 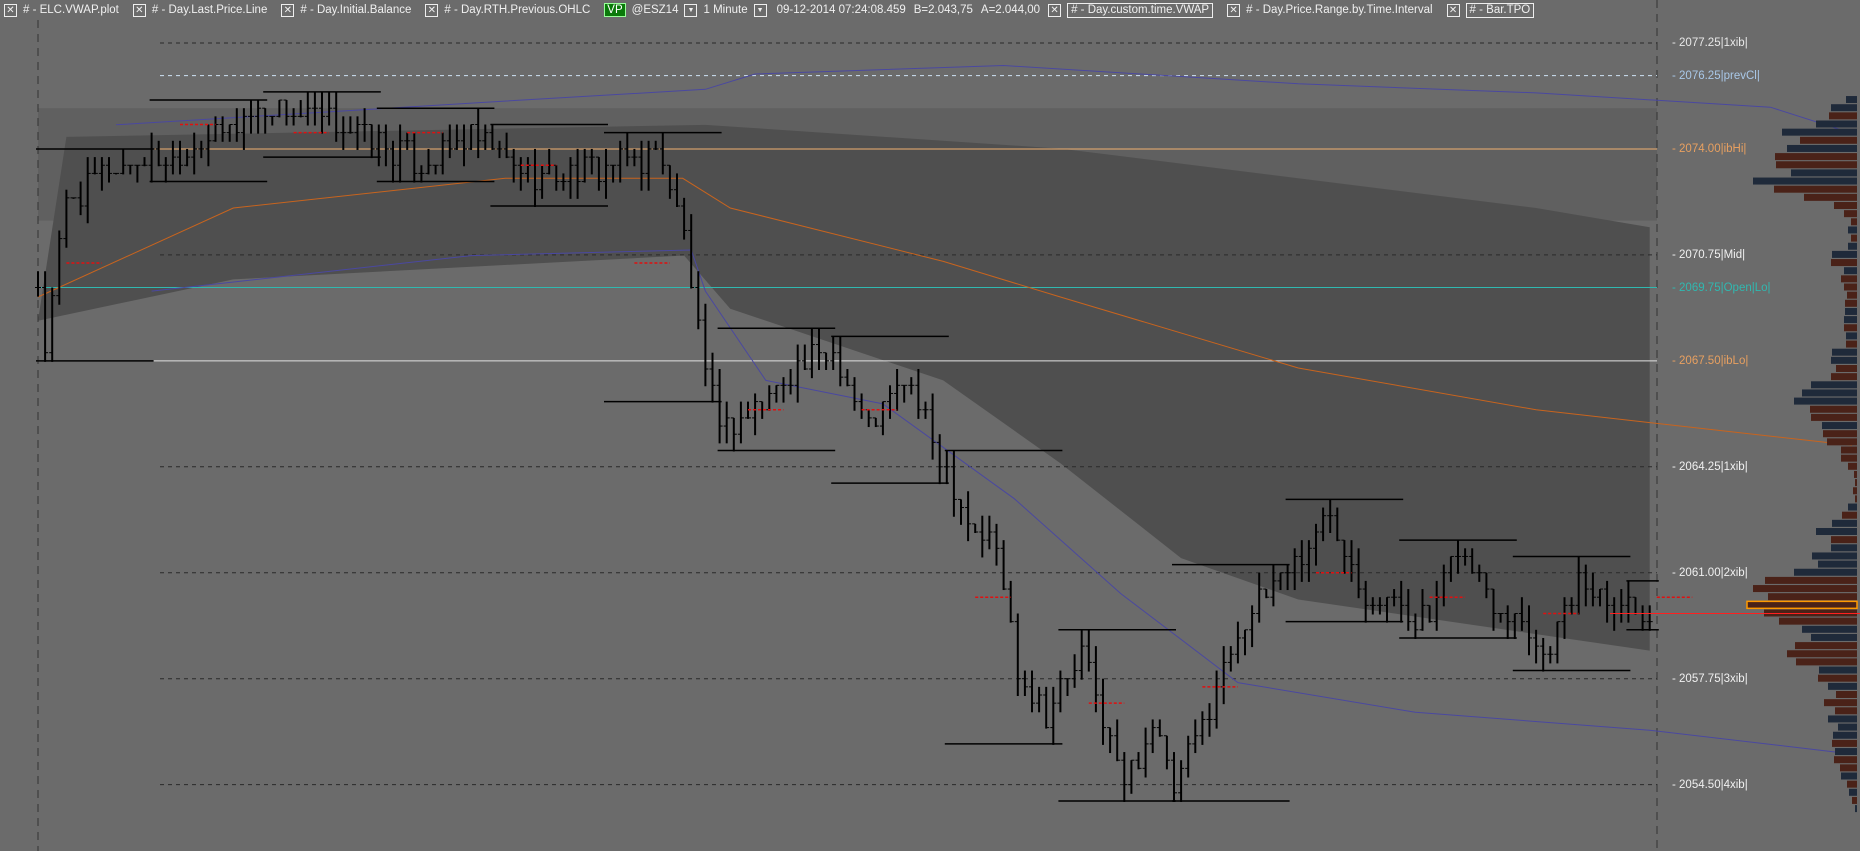 I want to click on level-label: - 2064.25|1xib|, so click(x=1710, y=467).